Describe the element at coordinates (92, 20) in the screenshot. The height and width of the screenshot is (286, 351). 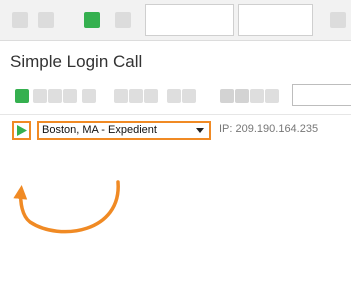
I see `toolbar-run-button` at that location.